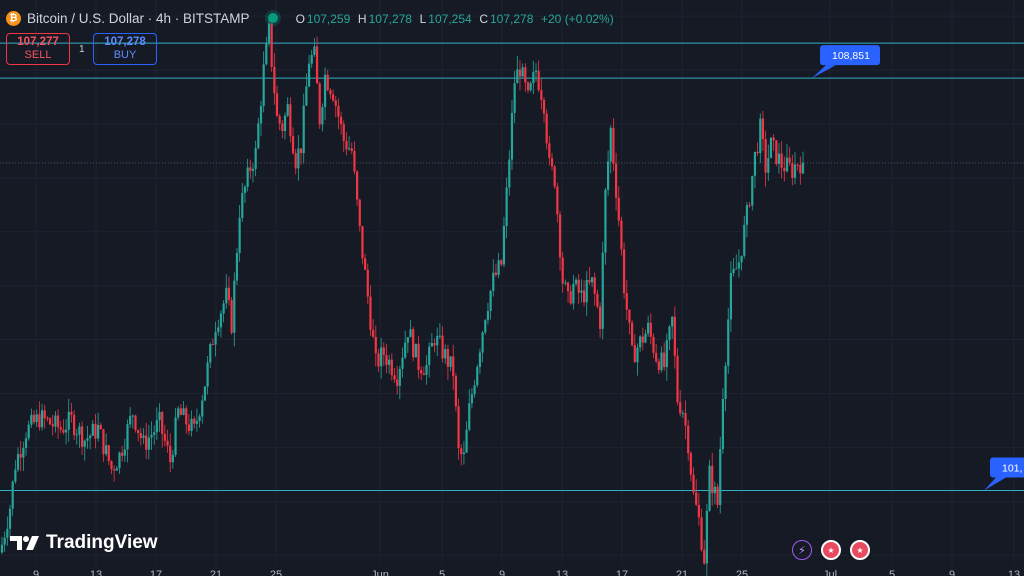  Describe the element at coordinates (82, 49) in the screenshot. I see `spread-value: 1` at that location.